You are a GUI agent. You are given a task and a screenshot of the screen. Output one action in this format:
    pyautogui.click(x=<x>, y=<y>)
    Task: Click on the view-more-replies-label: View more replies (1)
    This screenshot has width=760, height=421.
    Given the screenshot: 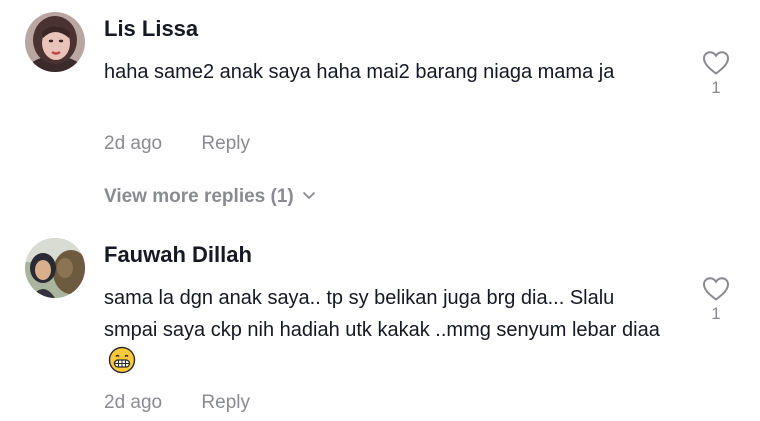 What is the action you would take?
    pyautogui.click(x=199, y=196)
    